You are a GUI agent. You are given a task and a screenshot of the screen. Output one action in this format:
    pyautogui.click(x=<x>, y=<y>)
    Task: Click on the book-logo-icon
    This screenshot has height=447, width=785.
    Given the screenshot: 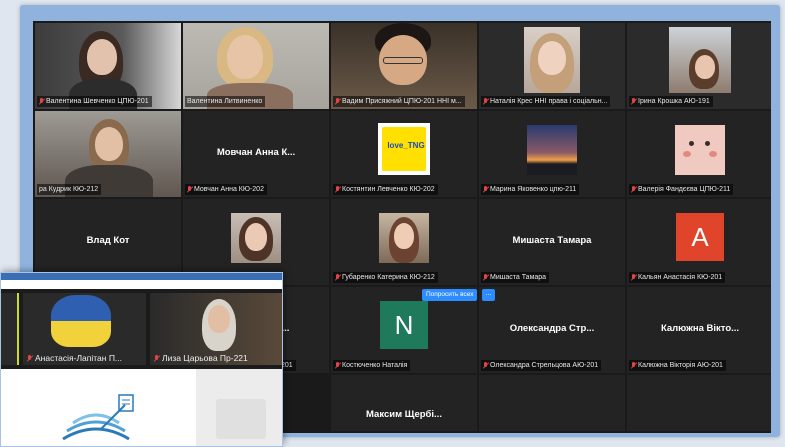 What is the action you would take?
    pyautogui.click(x=98, y=417)
    